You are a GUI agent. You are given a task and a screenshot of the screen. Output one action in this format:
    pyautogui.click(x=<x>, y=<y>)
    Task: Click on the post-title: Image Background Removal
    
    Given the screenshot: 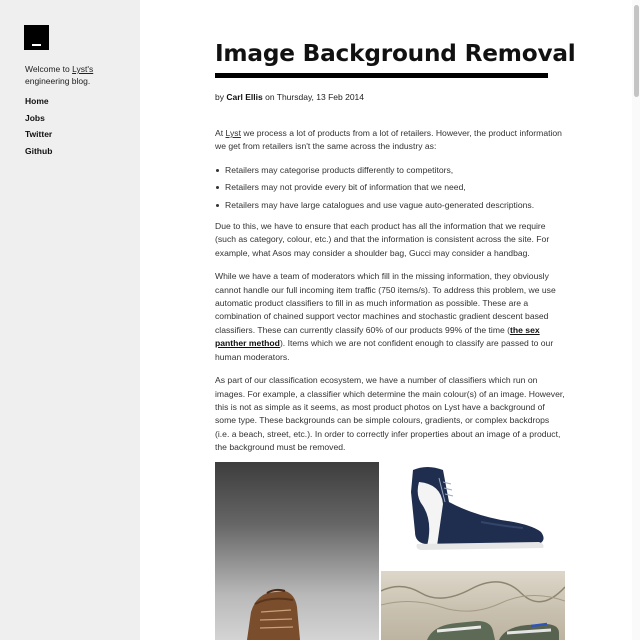 What is the action you would take?
    pyautogui.click(x=395, y=53)
    